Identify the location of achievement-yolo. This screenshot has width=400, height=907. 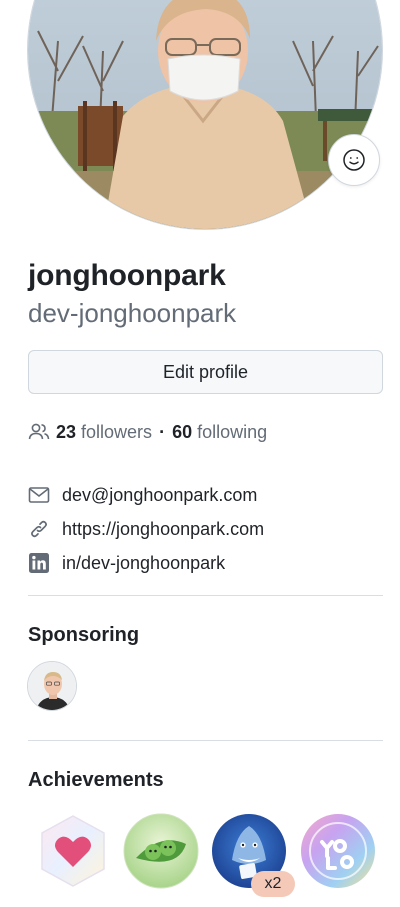
(338, 851).